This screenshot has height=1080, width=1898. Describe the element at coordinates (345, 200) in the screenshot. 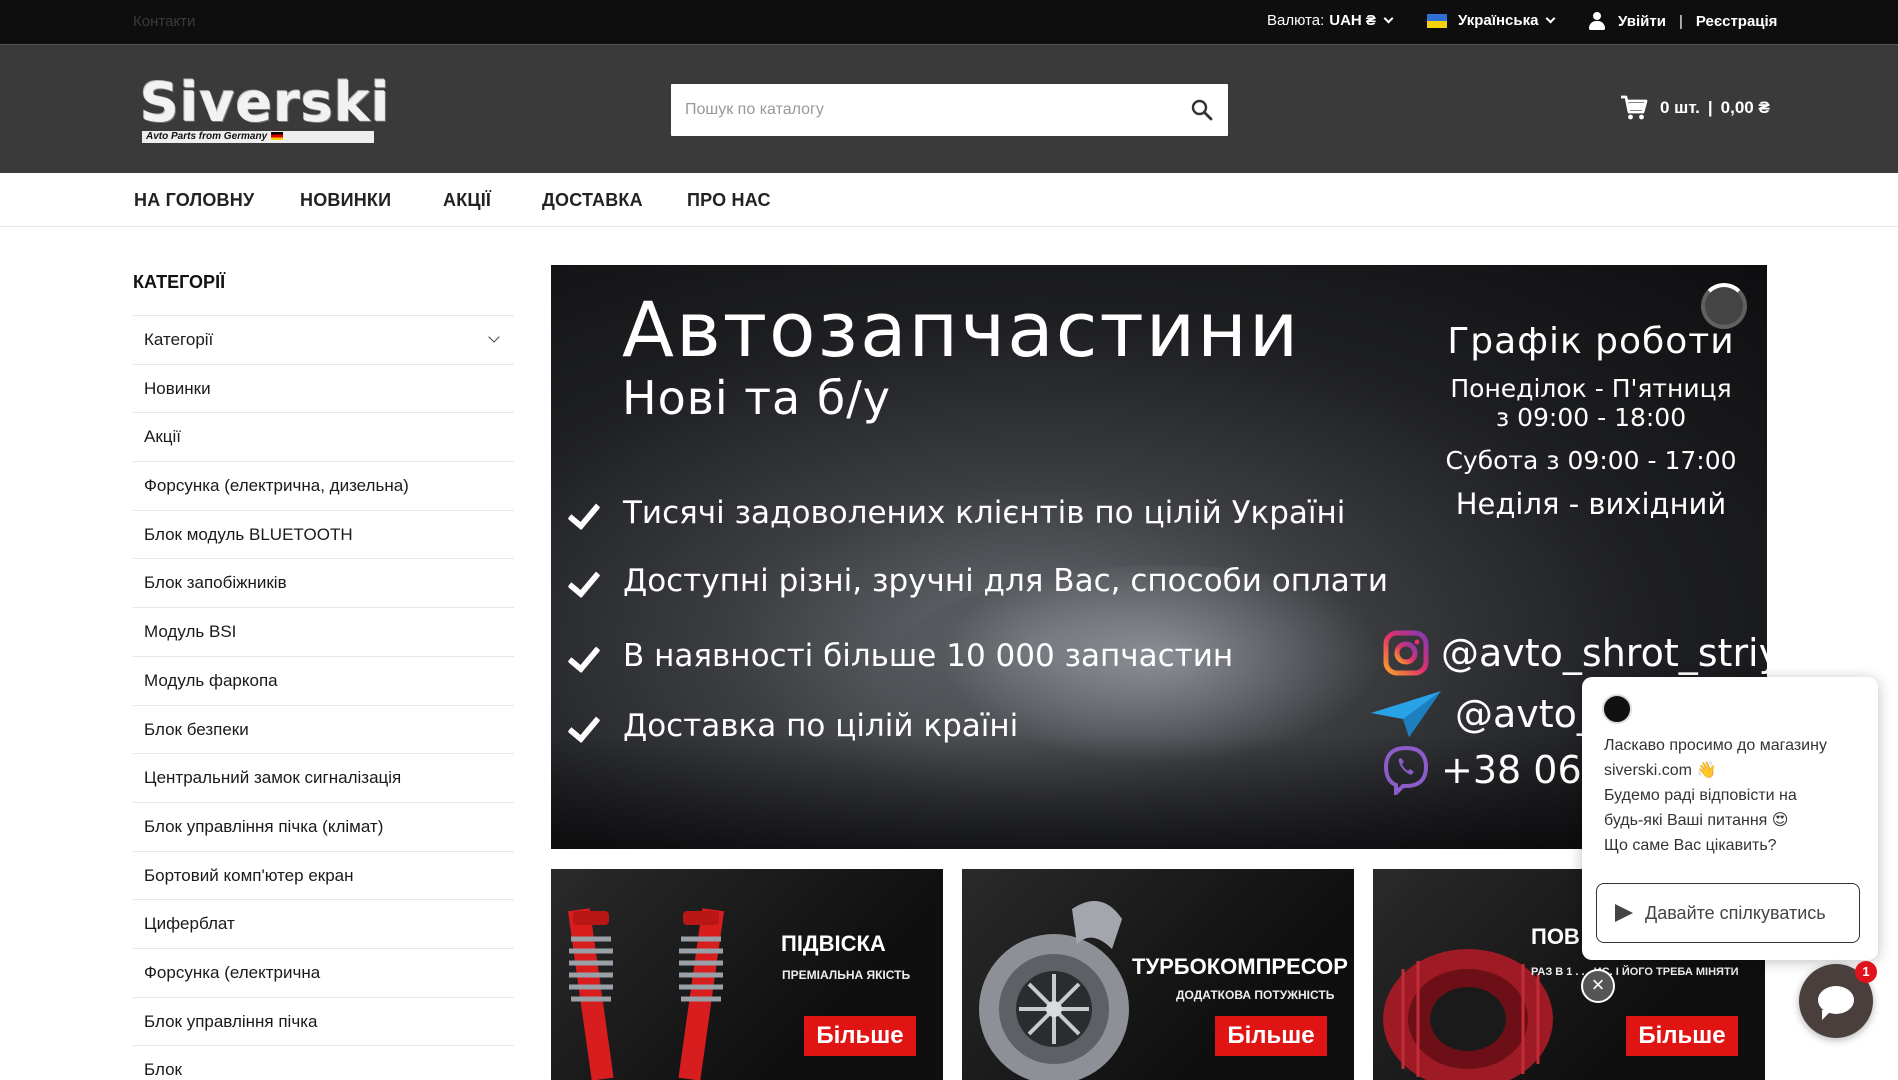

I see `nav-item-new: НОВИНКИ` at that location.